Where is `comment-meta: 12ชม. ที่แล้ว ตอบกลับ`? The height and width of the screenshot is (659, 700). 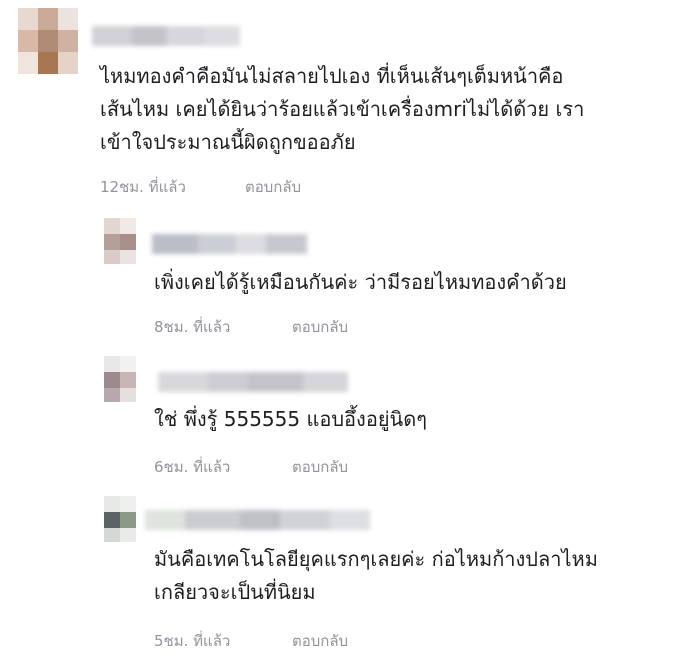 comment-meta: 12ชม. ที่แล้ว ตอบกลับ is located at coordinates (250, 185).